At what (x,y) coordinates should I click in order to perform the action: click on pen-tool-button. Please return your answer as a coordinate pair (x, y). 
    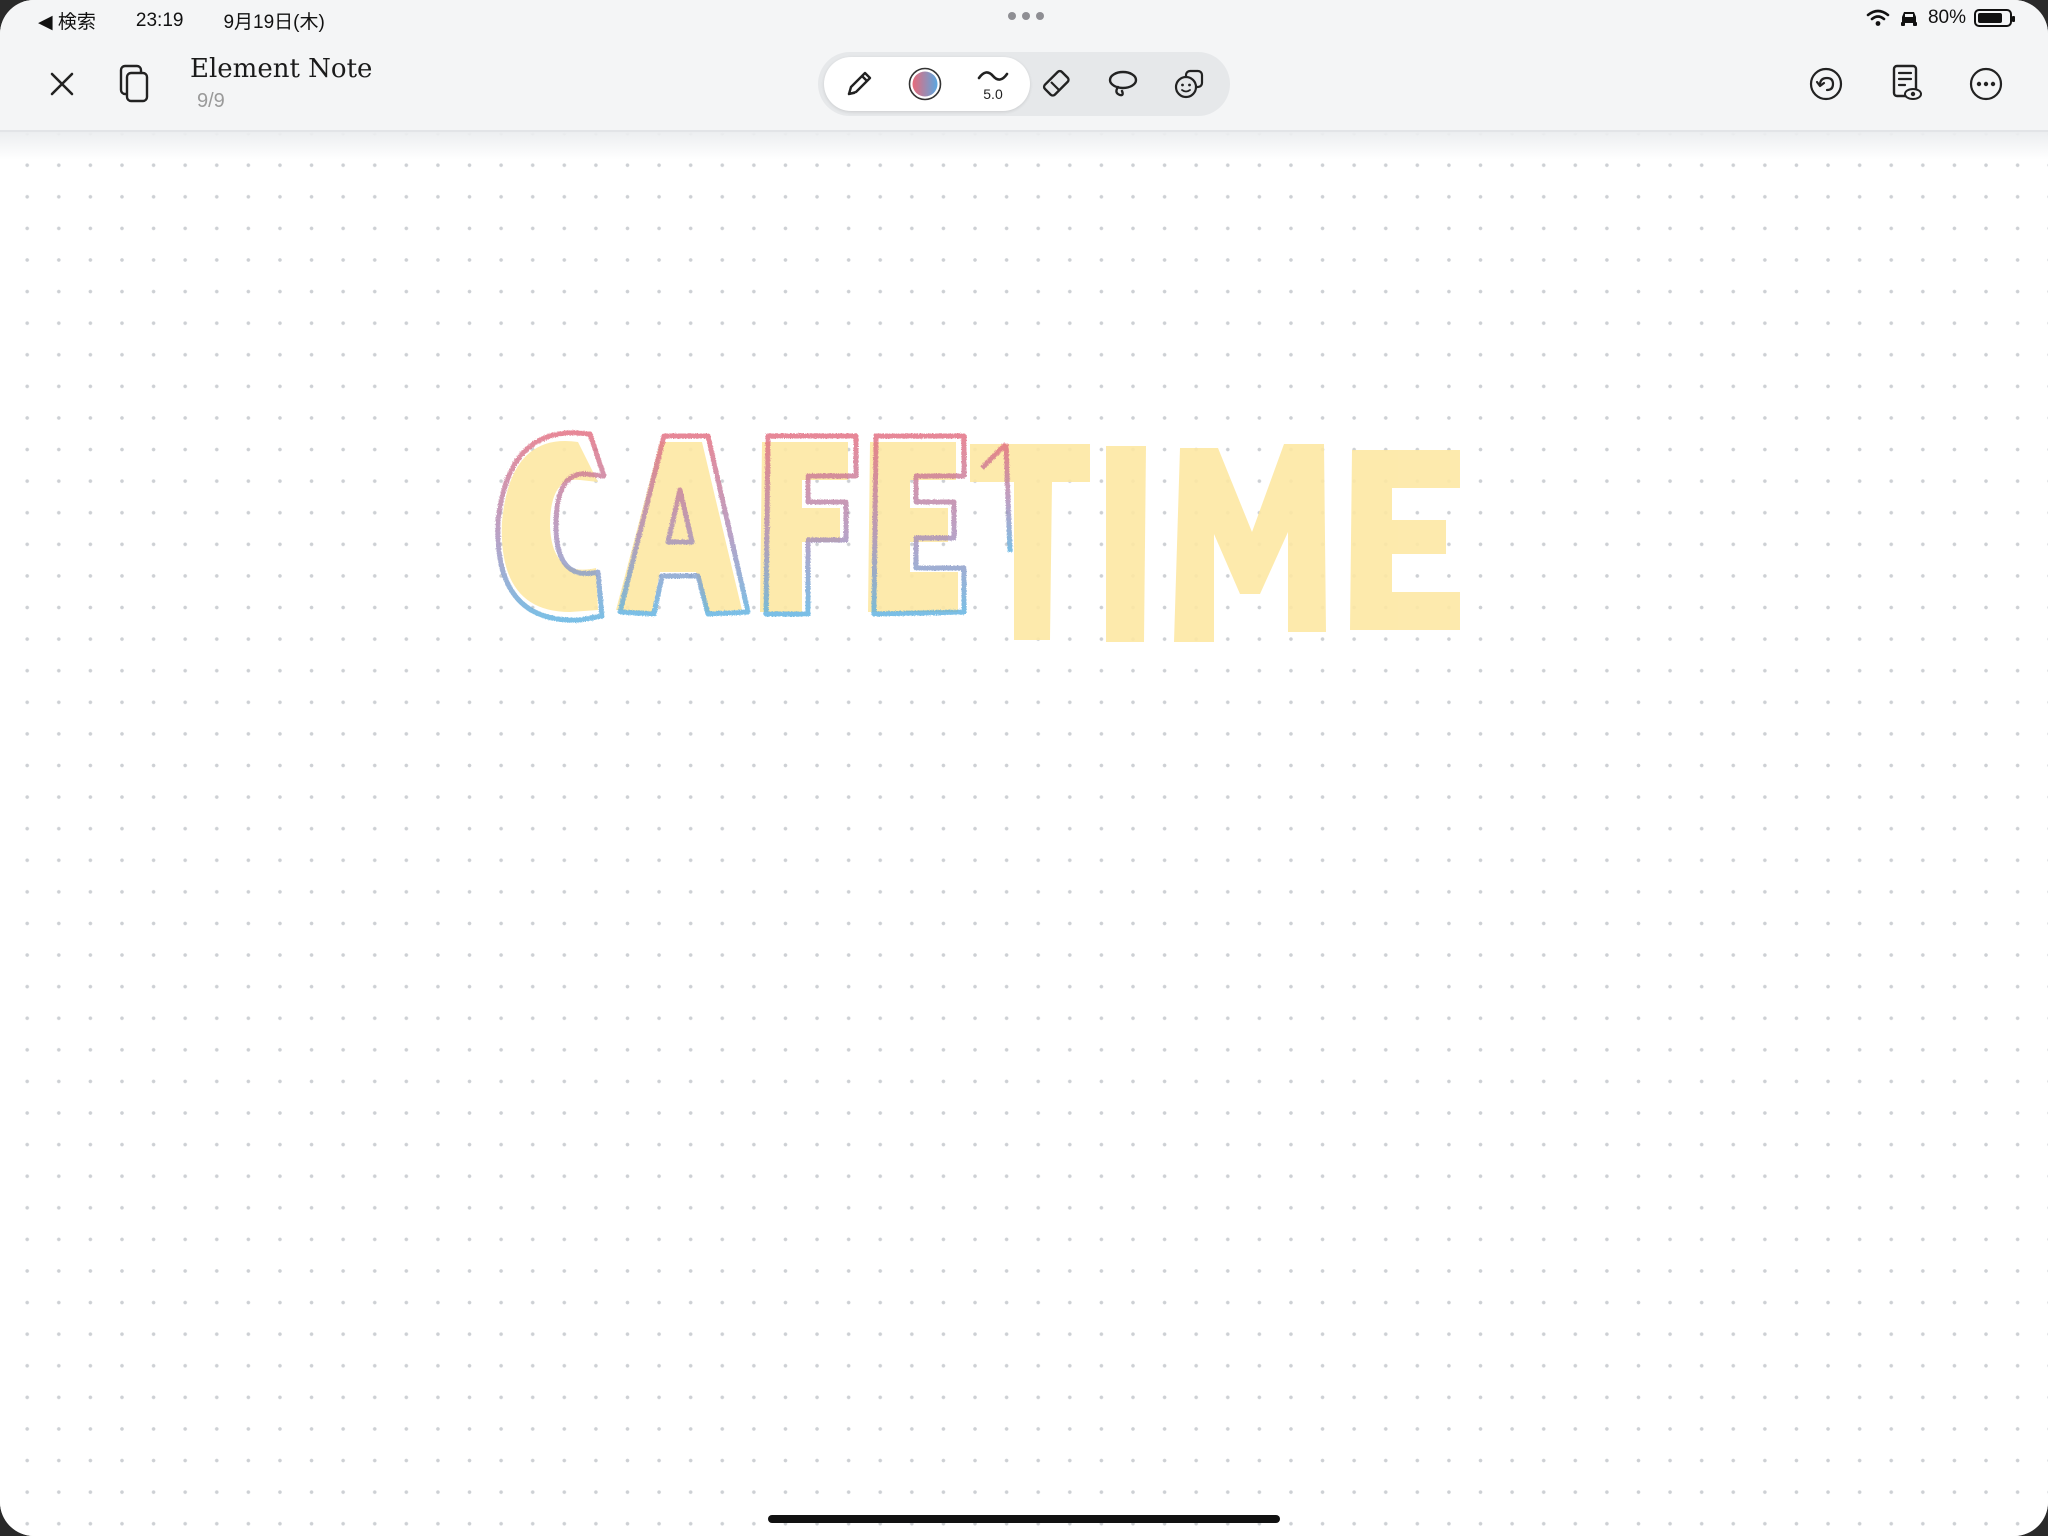
    Looking at the image, I should click on (859, 84).